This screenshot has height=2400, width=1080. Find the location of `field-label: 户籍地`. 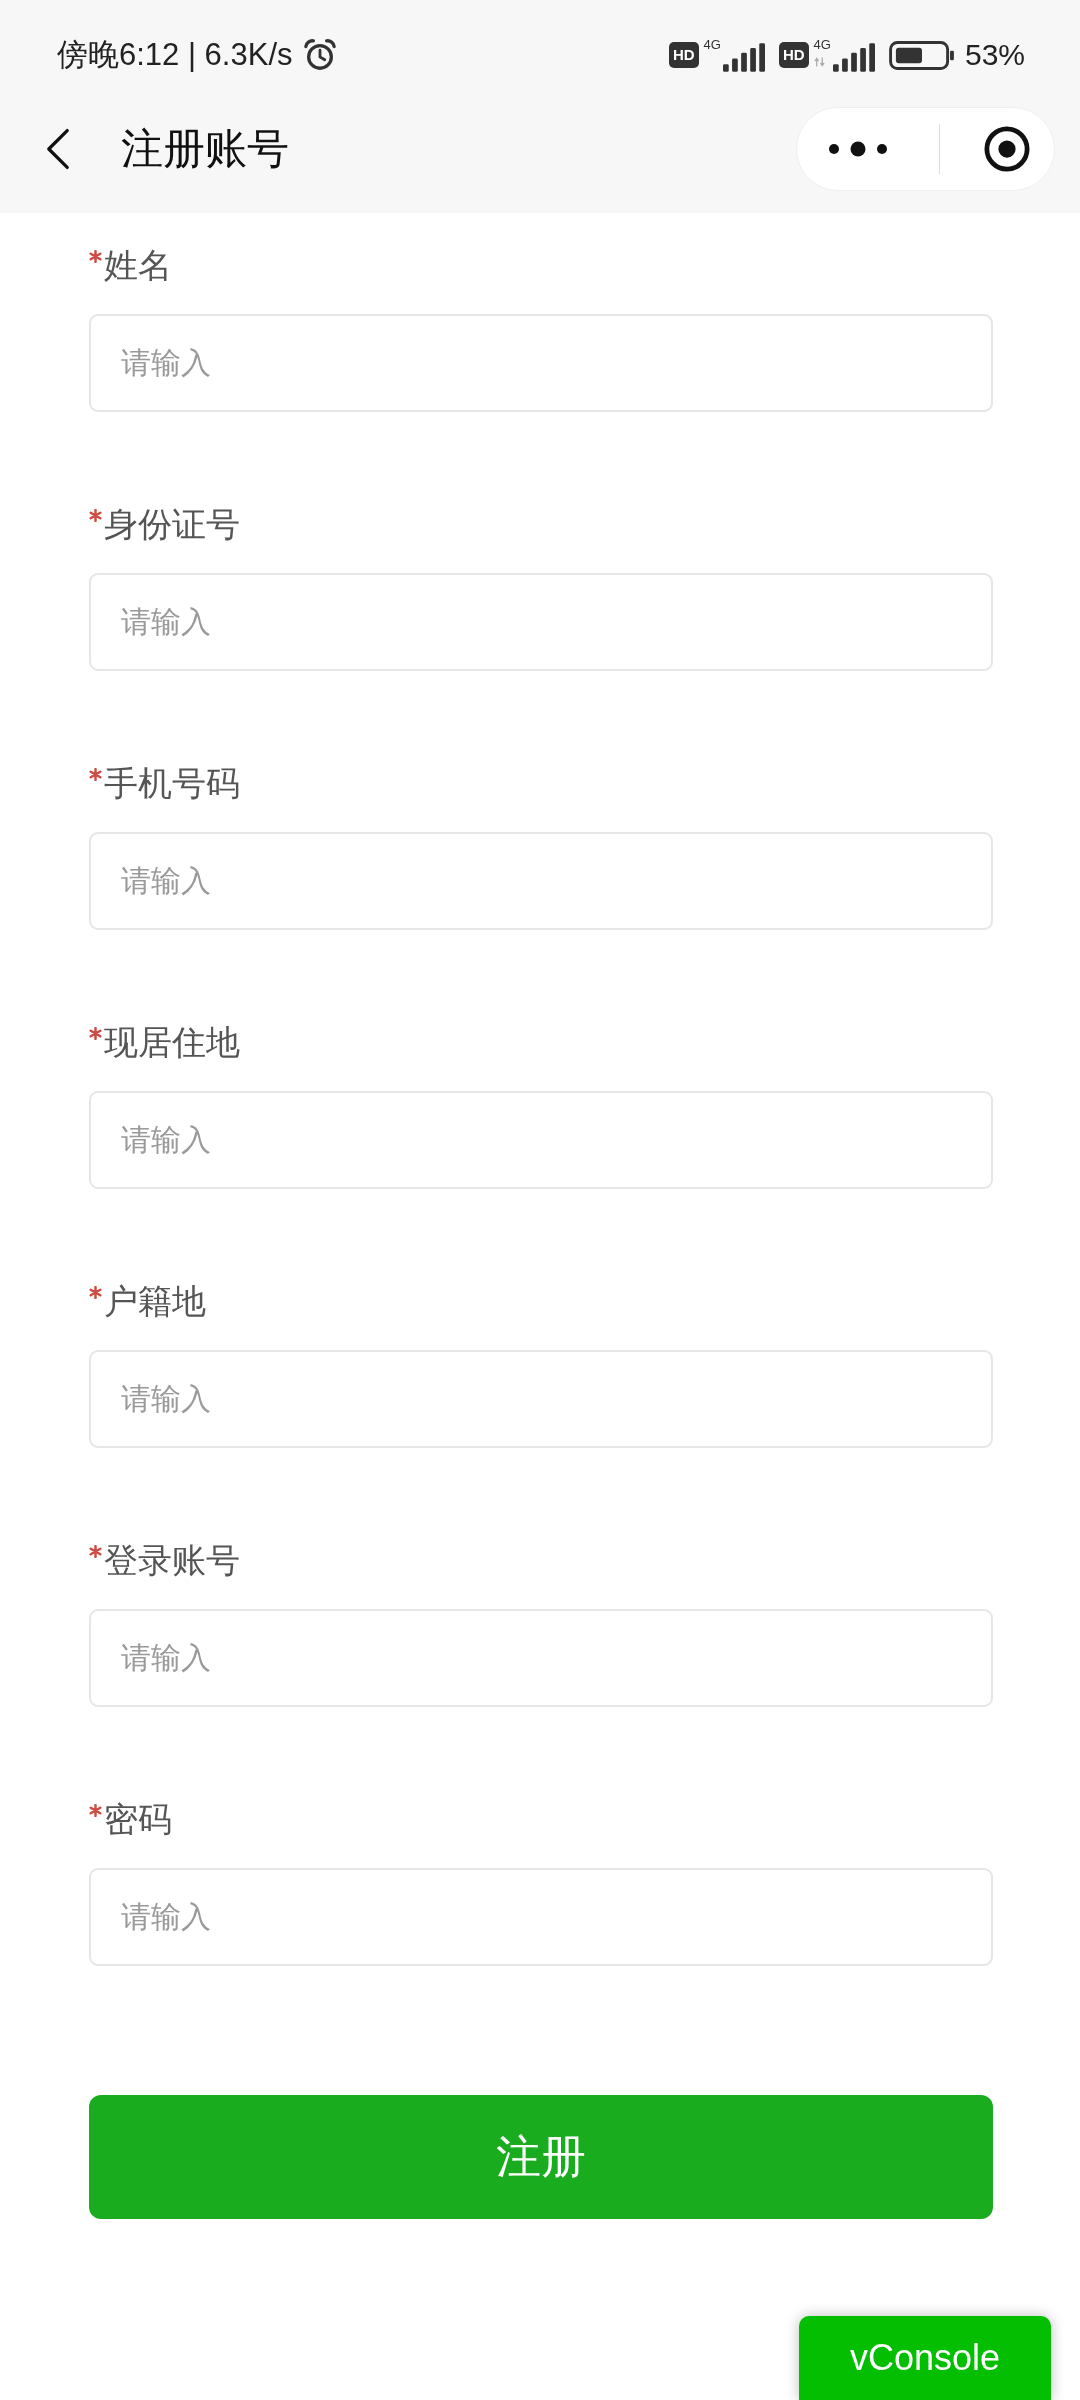

field-label: 户籍地 is located at coordinates (155, 1301).